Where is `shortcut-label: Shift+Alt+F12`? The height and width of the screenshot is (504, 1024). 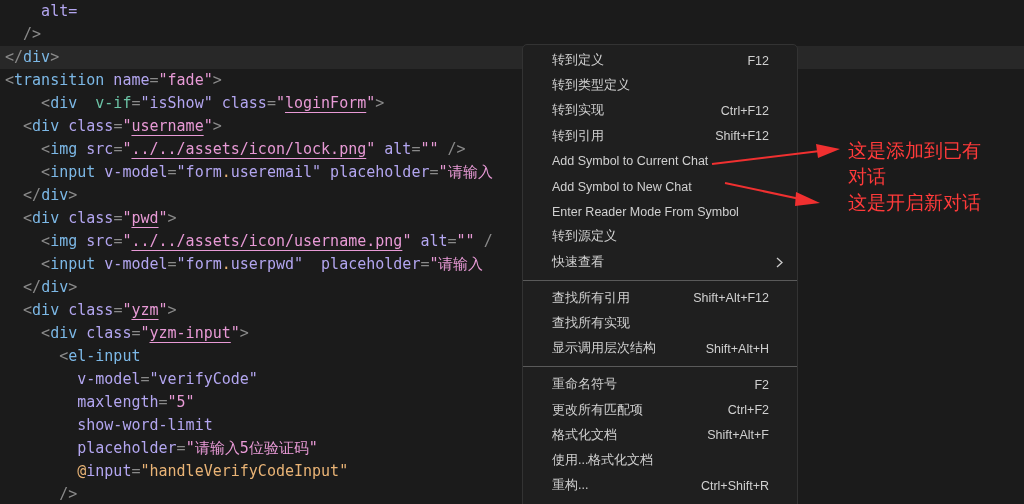 shortcut-label: Shift+Alt+F12 is located at coordinates (731, 298).